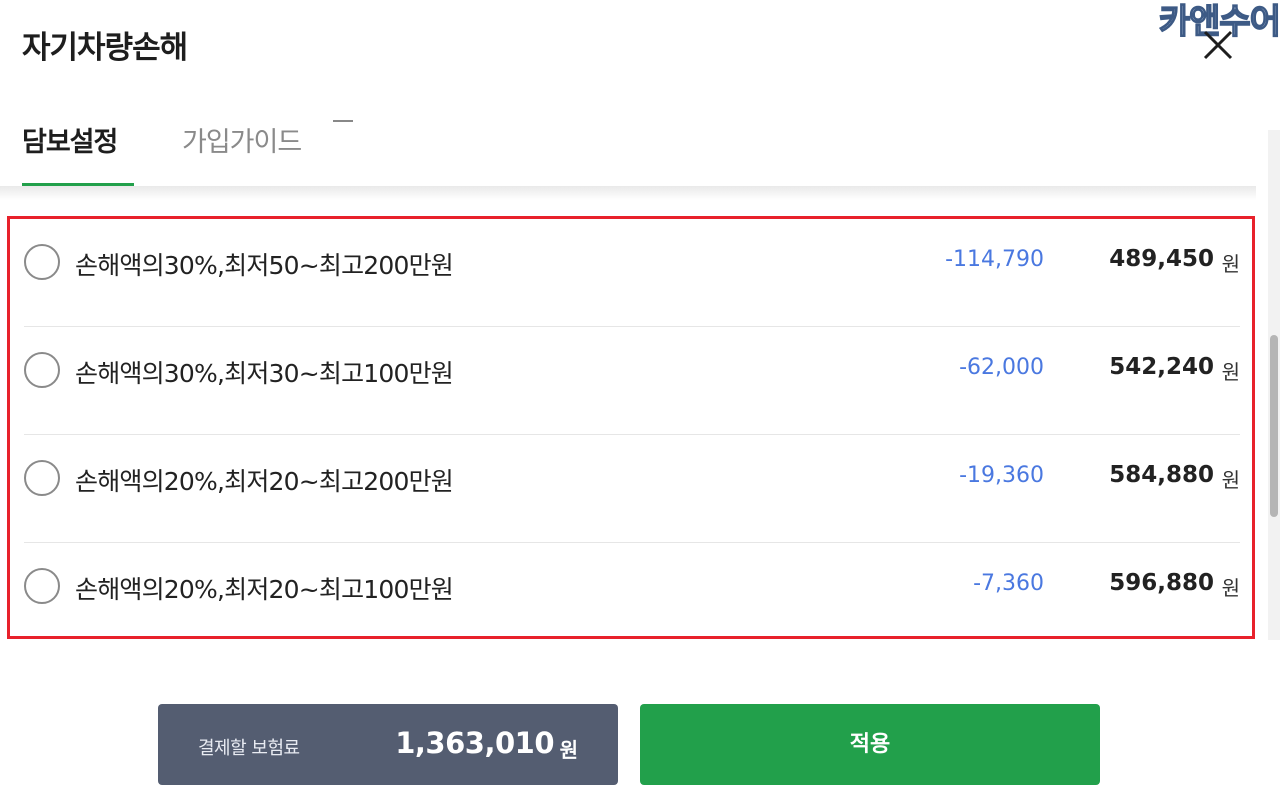  Describe the element at coordinates (474, 743) in the screenshot. I see `total-premium-value: 1,363,010` at that location.